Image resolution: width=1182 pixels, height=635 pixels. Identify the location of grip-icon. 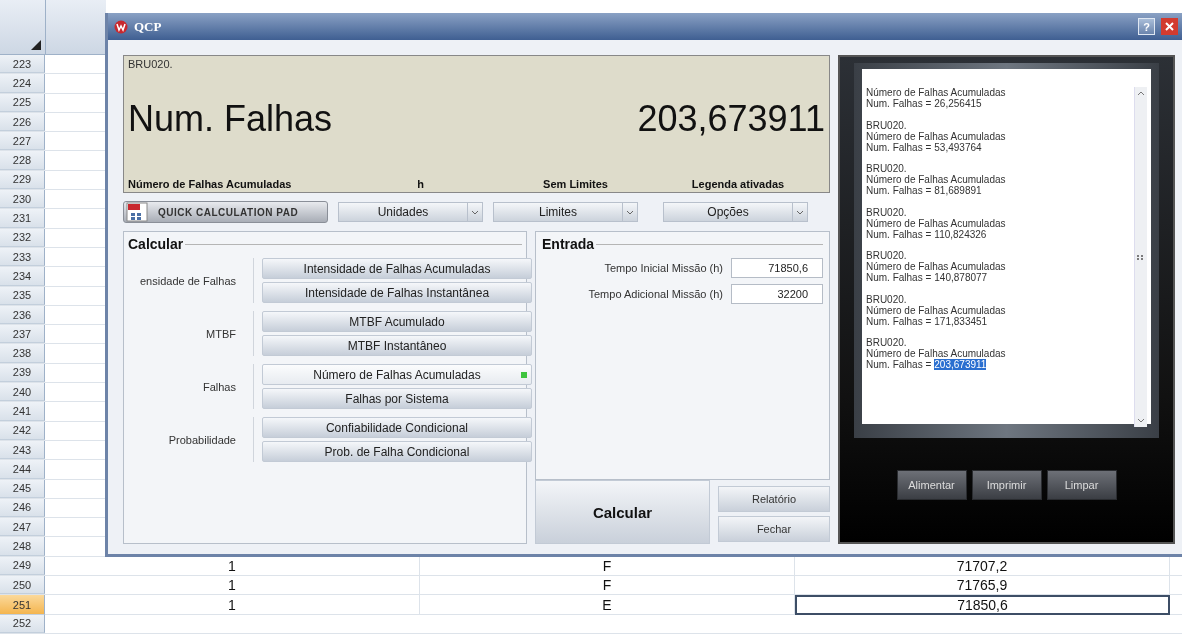
(1140, 257).